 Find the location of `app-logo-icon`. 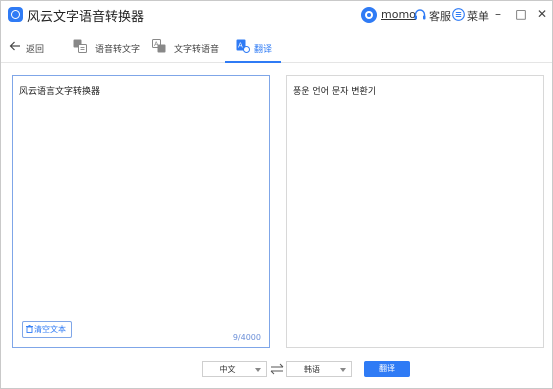

app-logo-icon is located at coordinates (15, 14).